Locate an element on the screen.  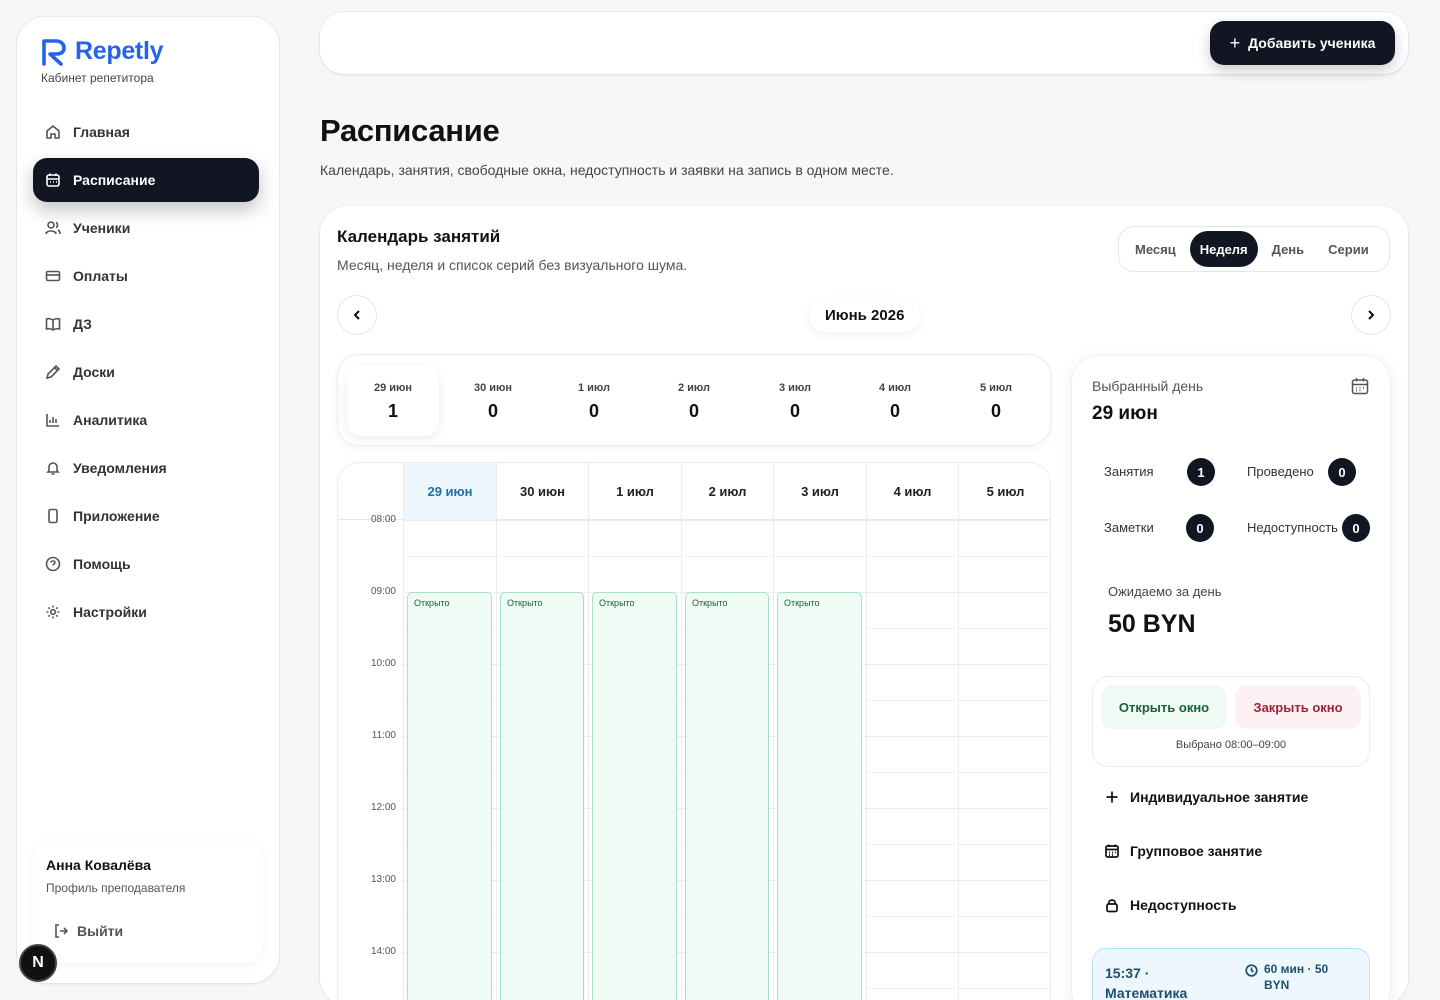
week-day: 2 июл 0 is located at coordinates (694, 401).